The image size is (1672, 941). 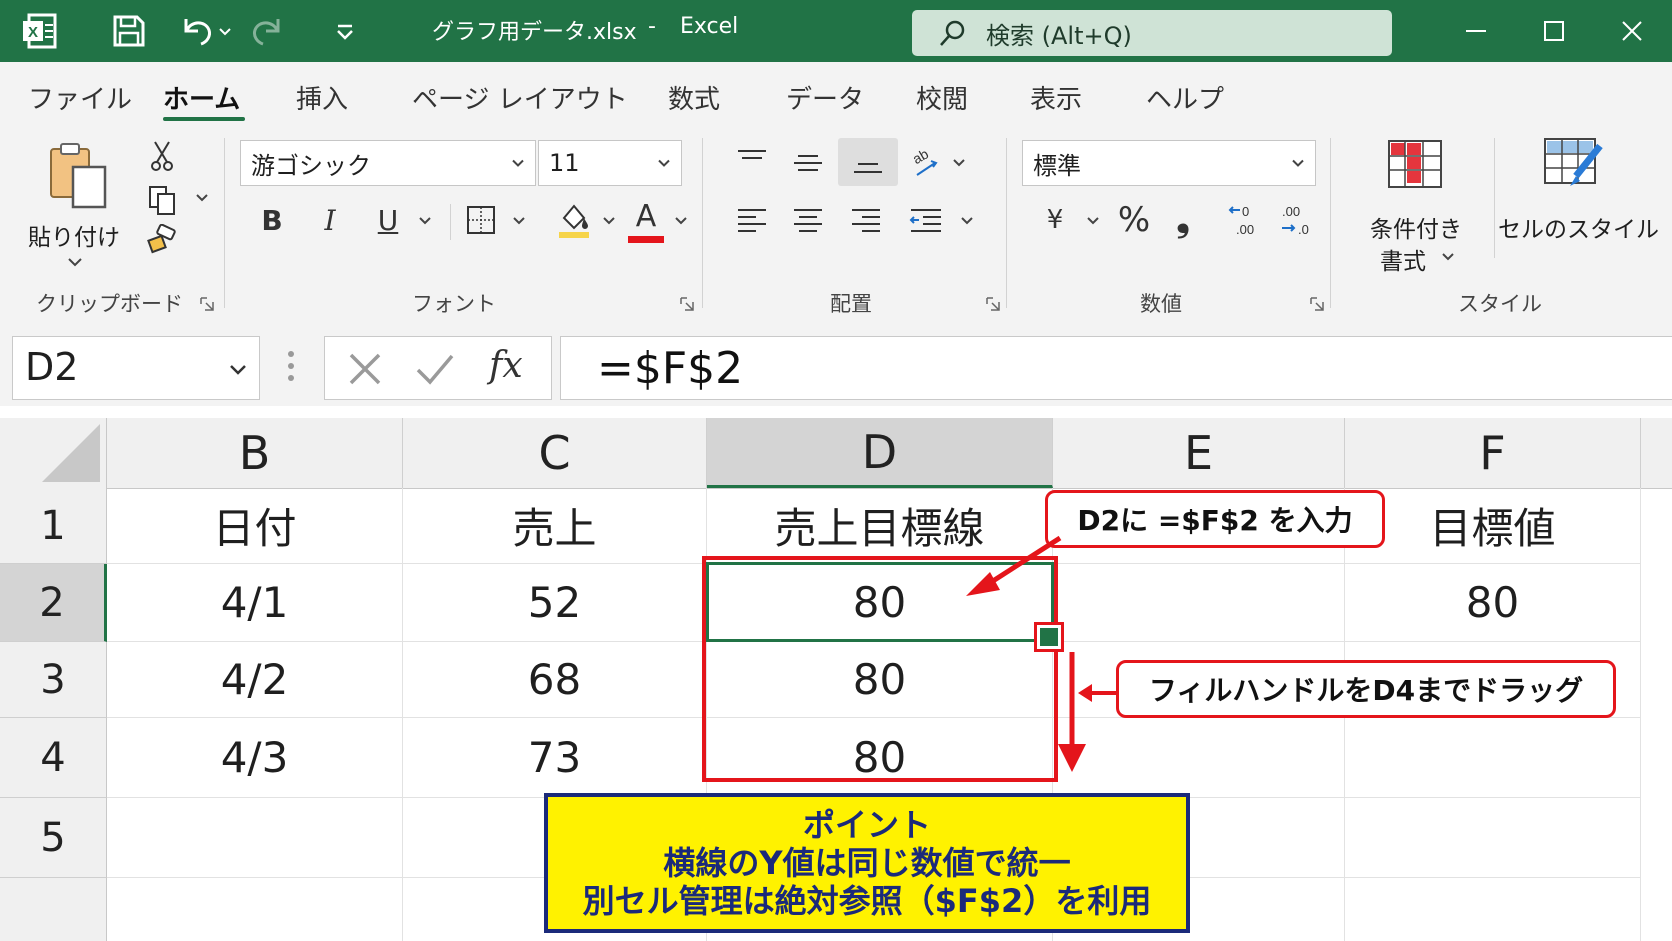 What do you see at coordinates (1199, 453) in the screenshot?
I see `column-header-e: E` at bounding box center [1199, 453].